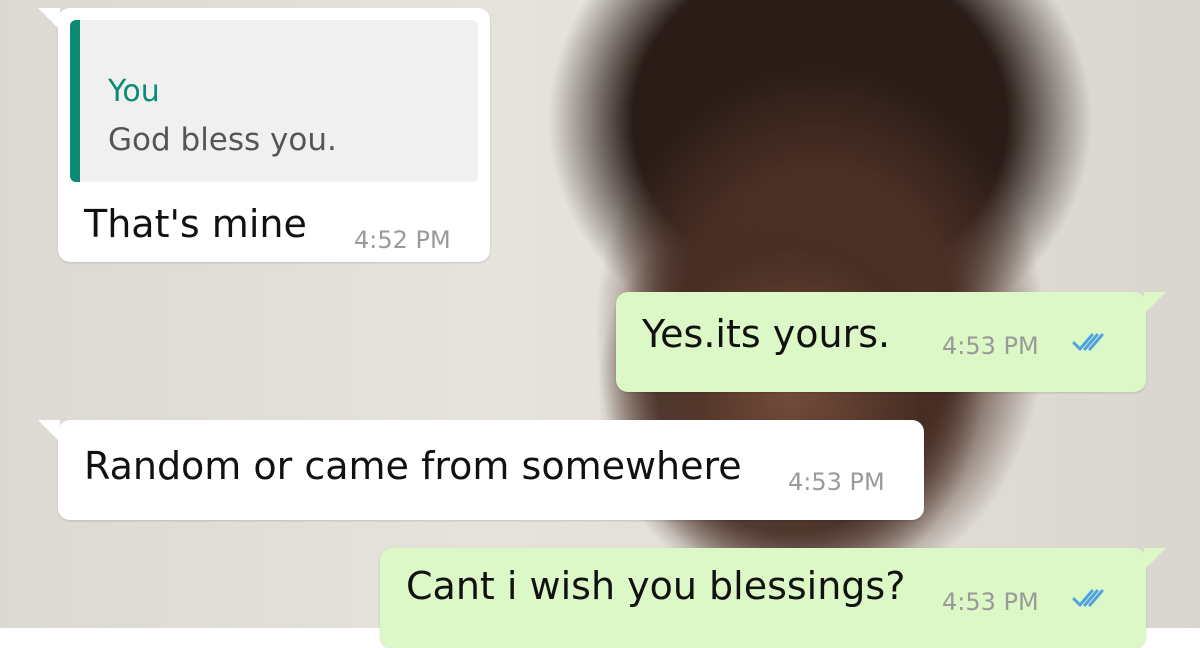 The width and height of the screenshot is (1200, 648). Describe the element at coordinates (134, 91) in the screenshot. I see `quoted-author: You` at that location.